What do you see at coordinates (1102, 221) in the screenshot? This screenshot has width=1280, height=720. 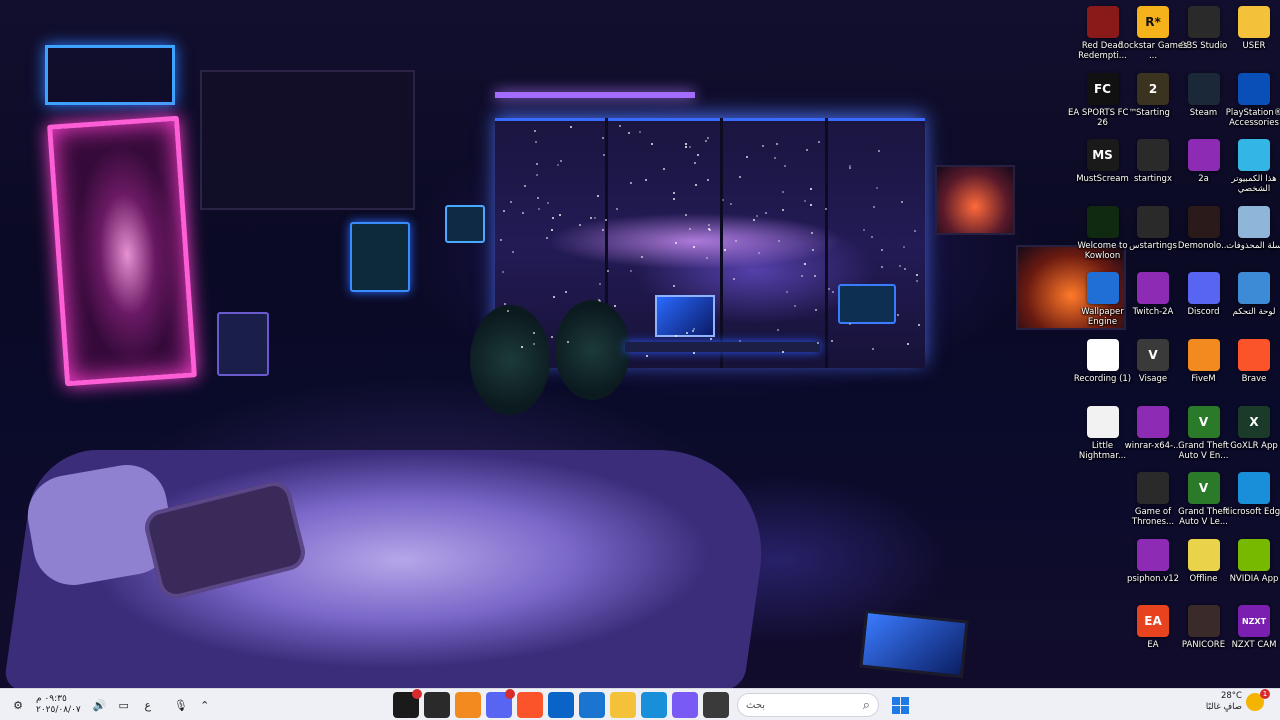 I see `kowloon-icon` at bounding box center [1102, 221].